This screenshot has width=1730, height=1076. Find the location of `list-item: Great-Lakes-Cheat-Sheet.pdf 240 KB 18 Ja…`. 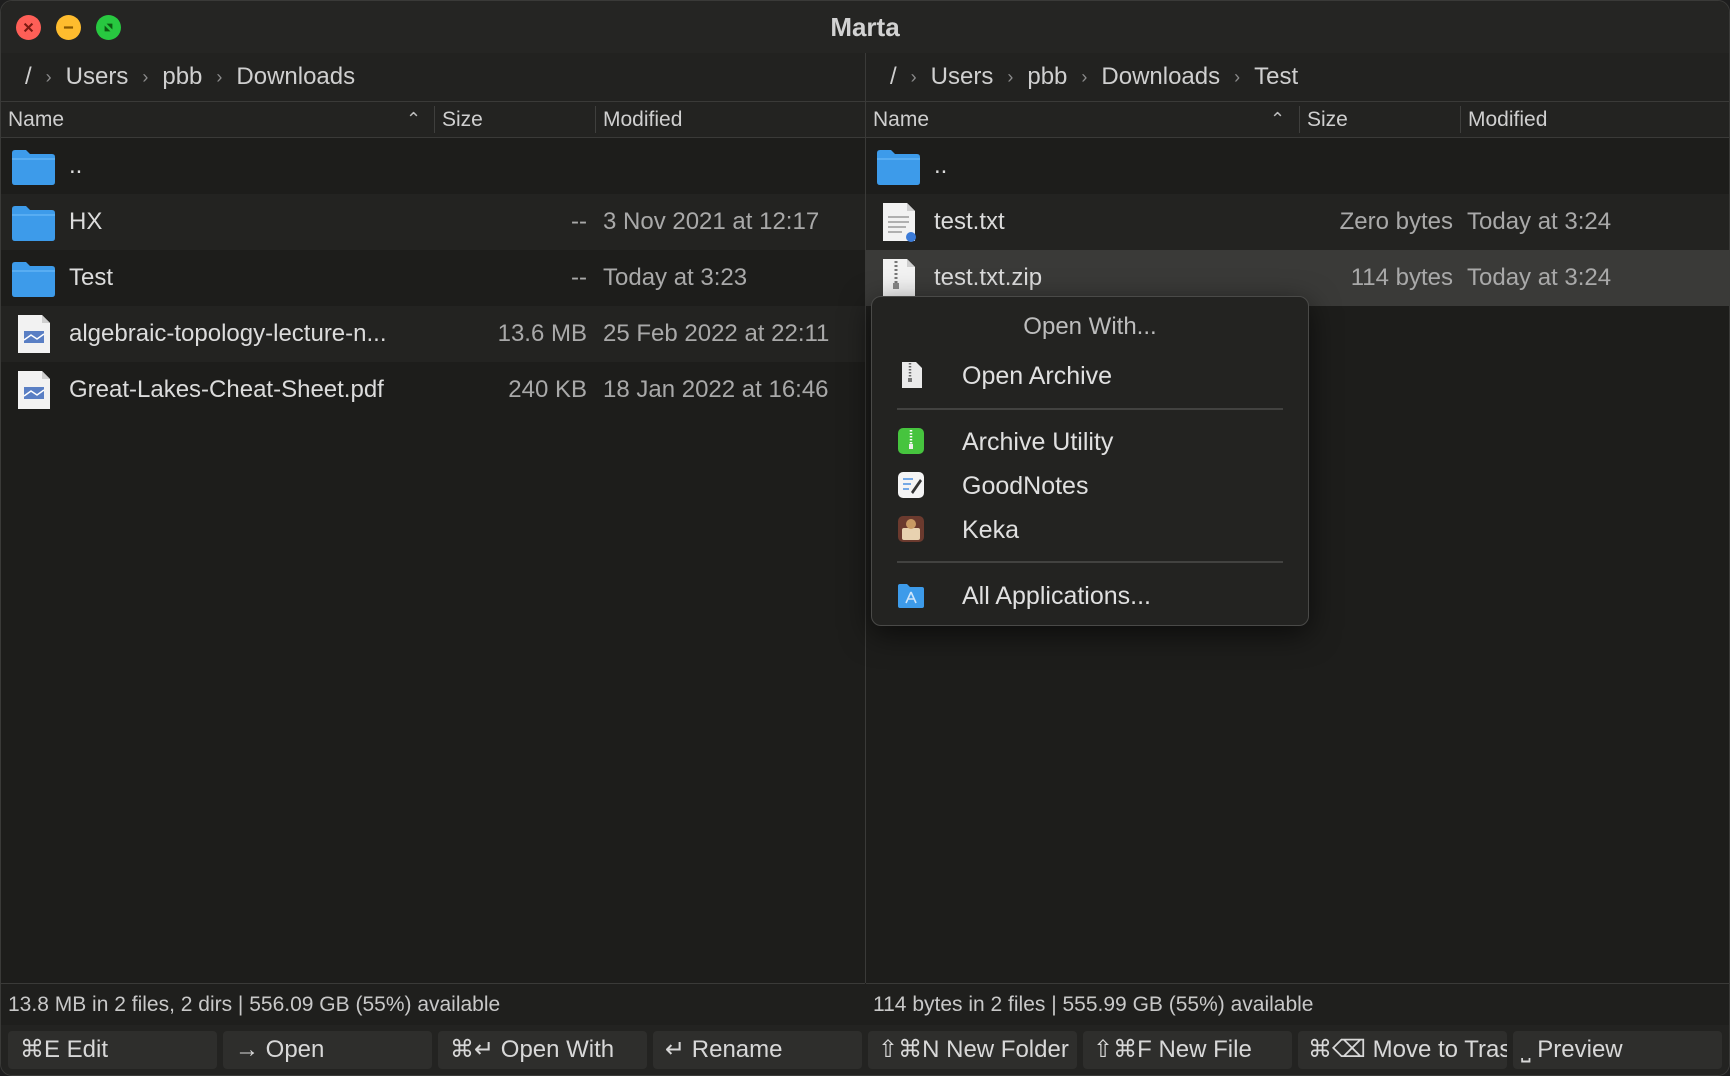

list-item: Great-Lakes-Cheat-Sheet.pdf 240 KB 18 Ja… is located at coordinates (433, 390).